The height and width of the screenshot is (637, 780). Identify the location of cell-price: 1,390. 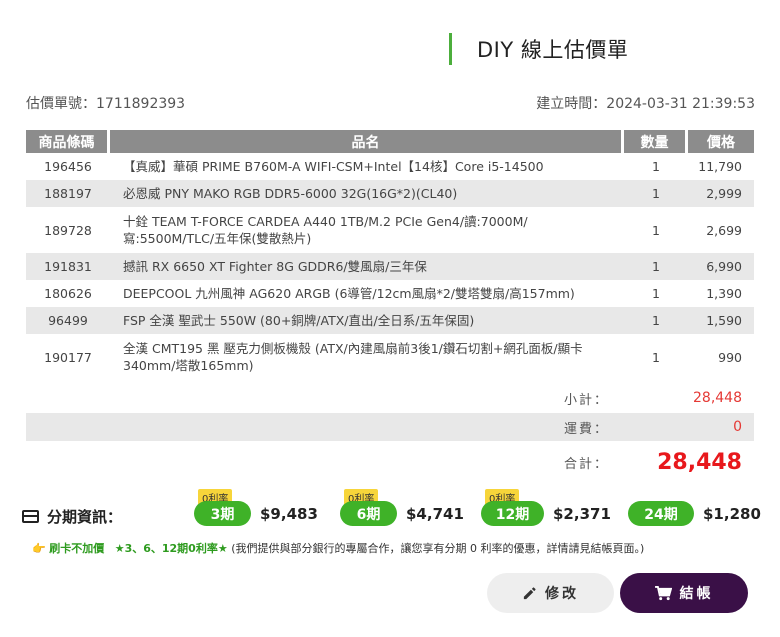
(721, 293).